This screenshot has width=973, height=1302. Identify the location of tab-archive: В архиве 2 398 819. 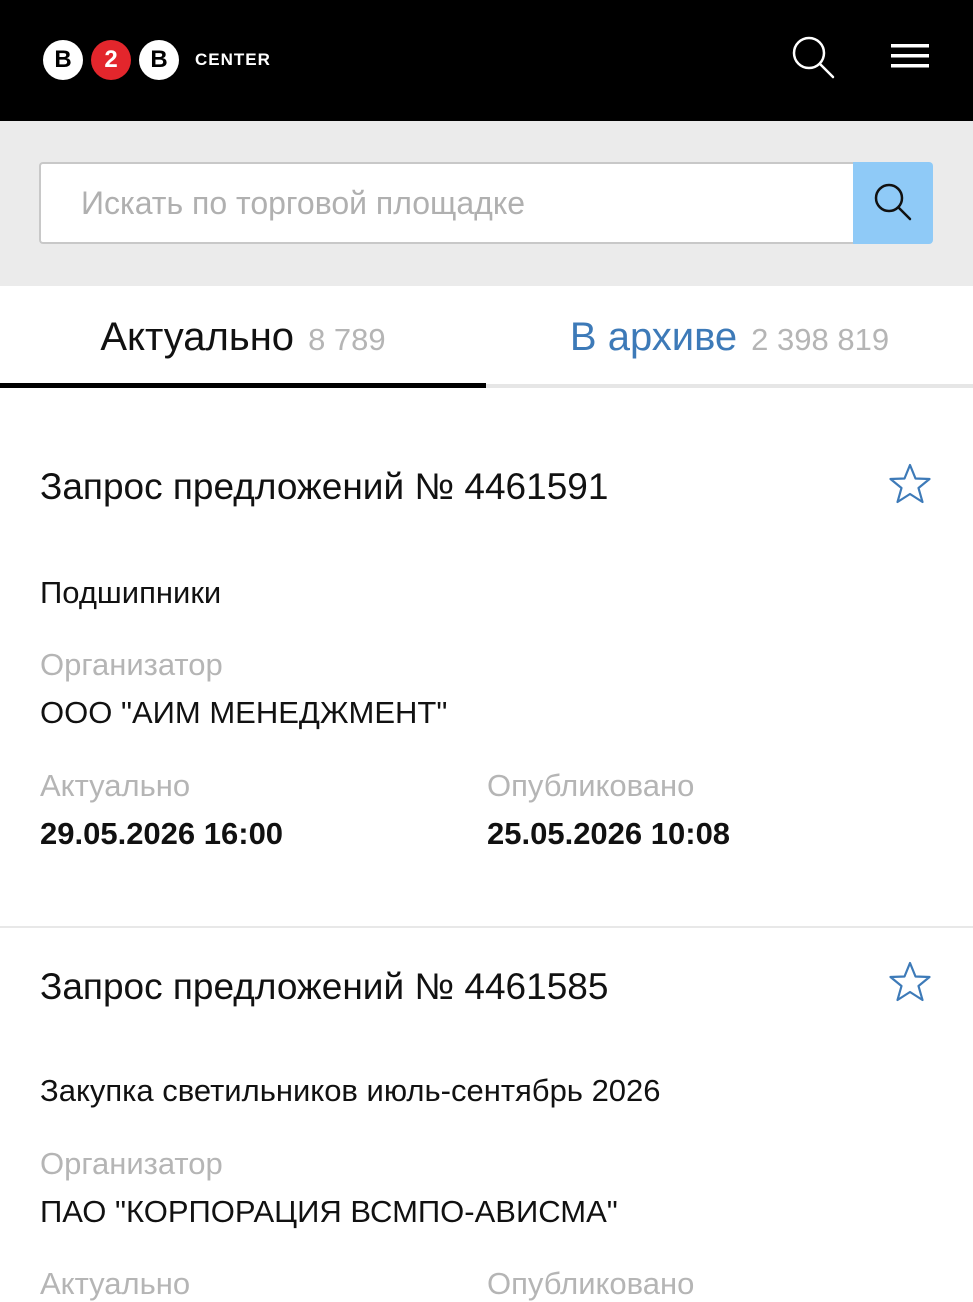
(729, 337).